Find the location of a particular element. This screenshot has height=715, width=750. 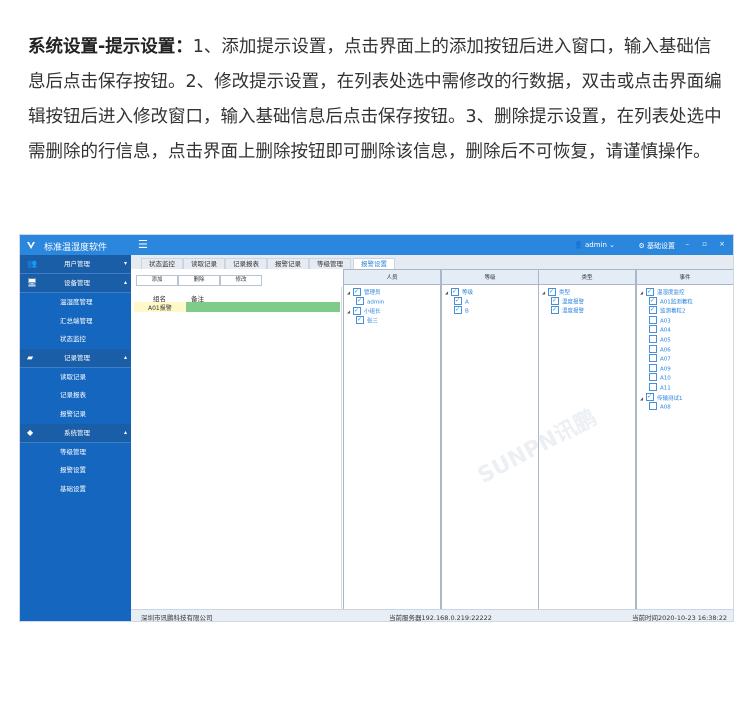

tree-label: A03 is located at coordinates (665, 321).